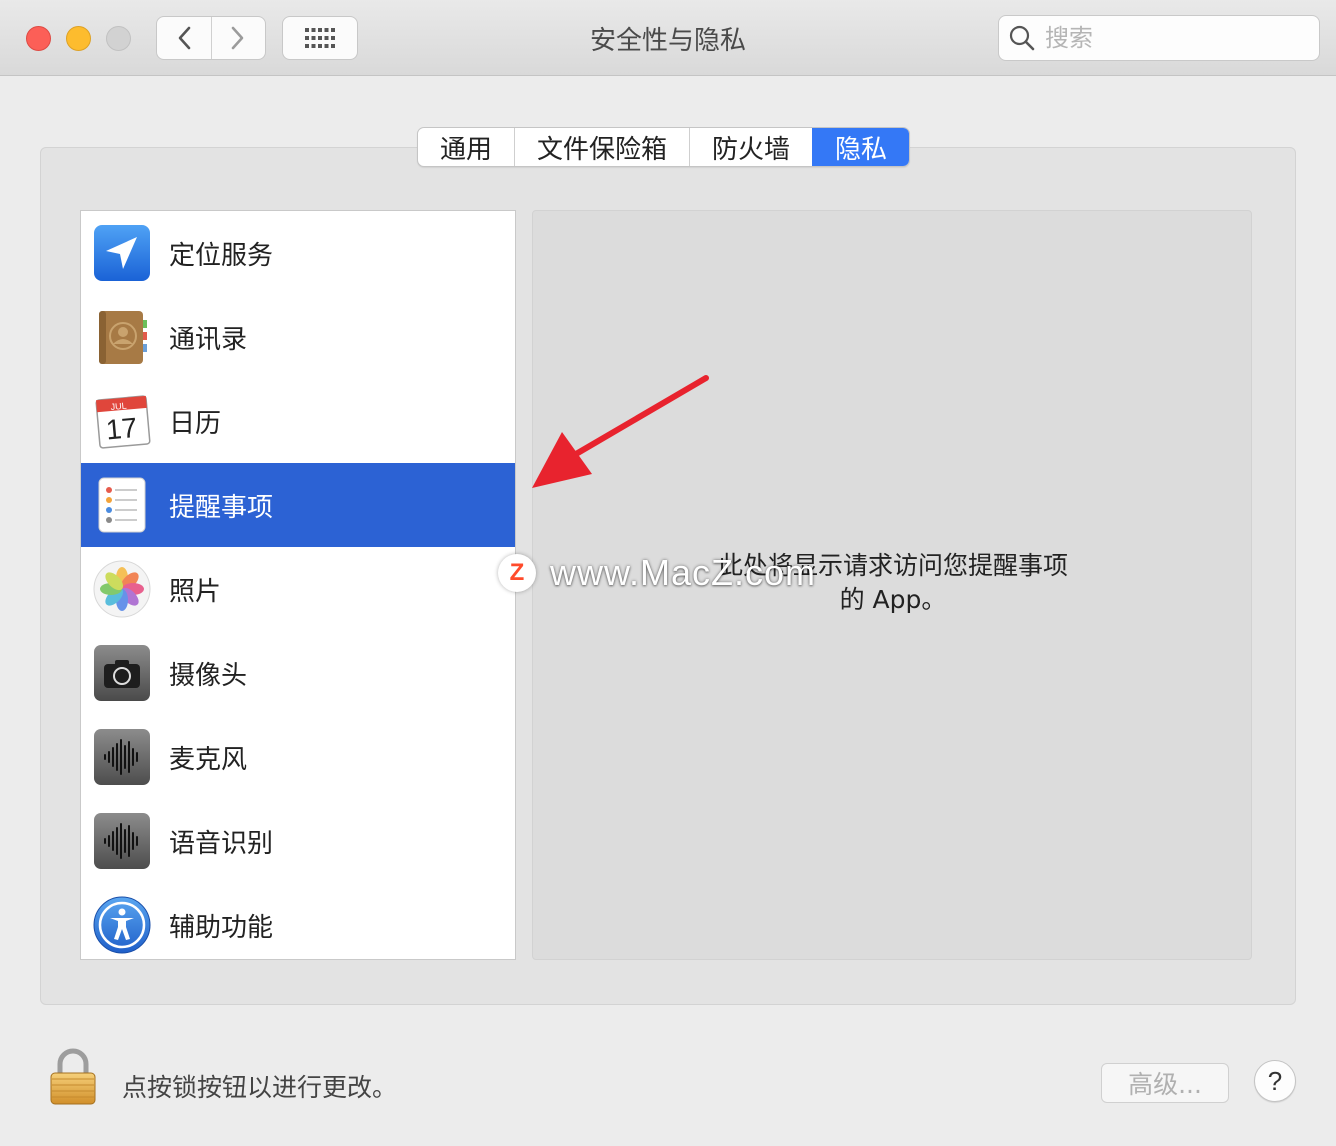  Describe the element at coordinates (861, 147) in the screenshot. I see `tab-privacy: 隐私` at that location.